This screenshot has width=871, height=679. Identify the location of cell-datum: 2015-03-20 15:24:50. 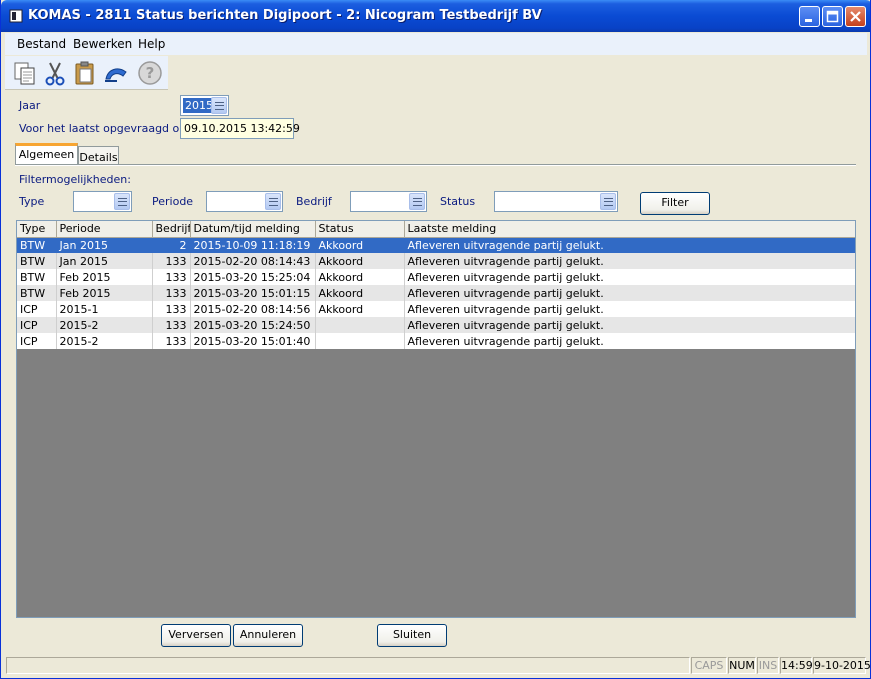
(253, 325).